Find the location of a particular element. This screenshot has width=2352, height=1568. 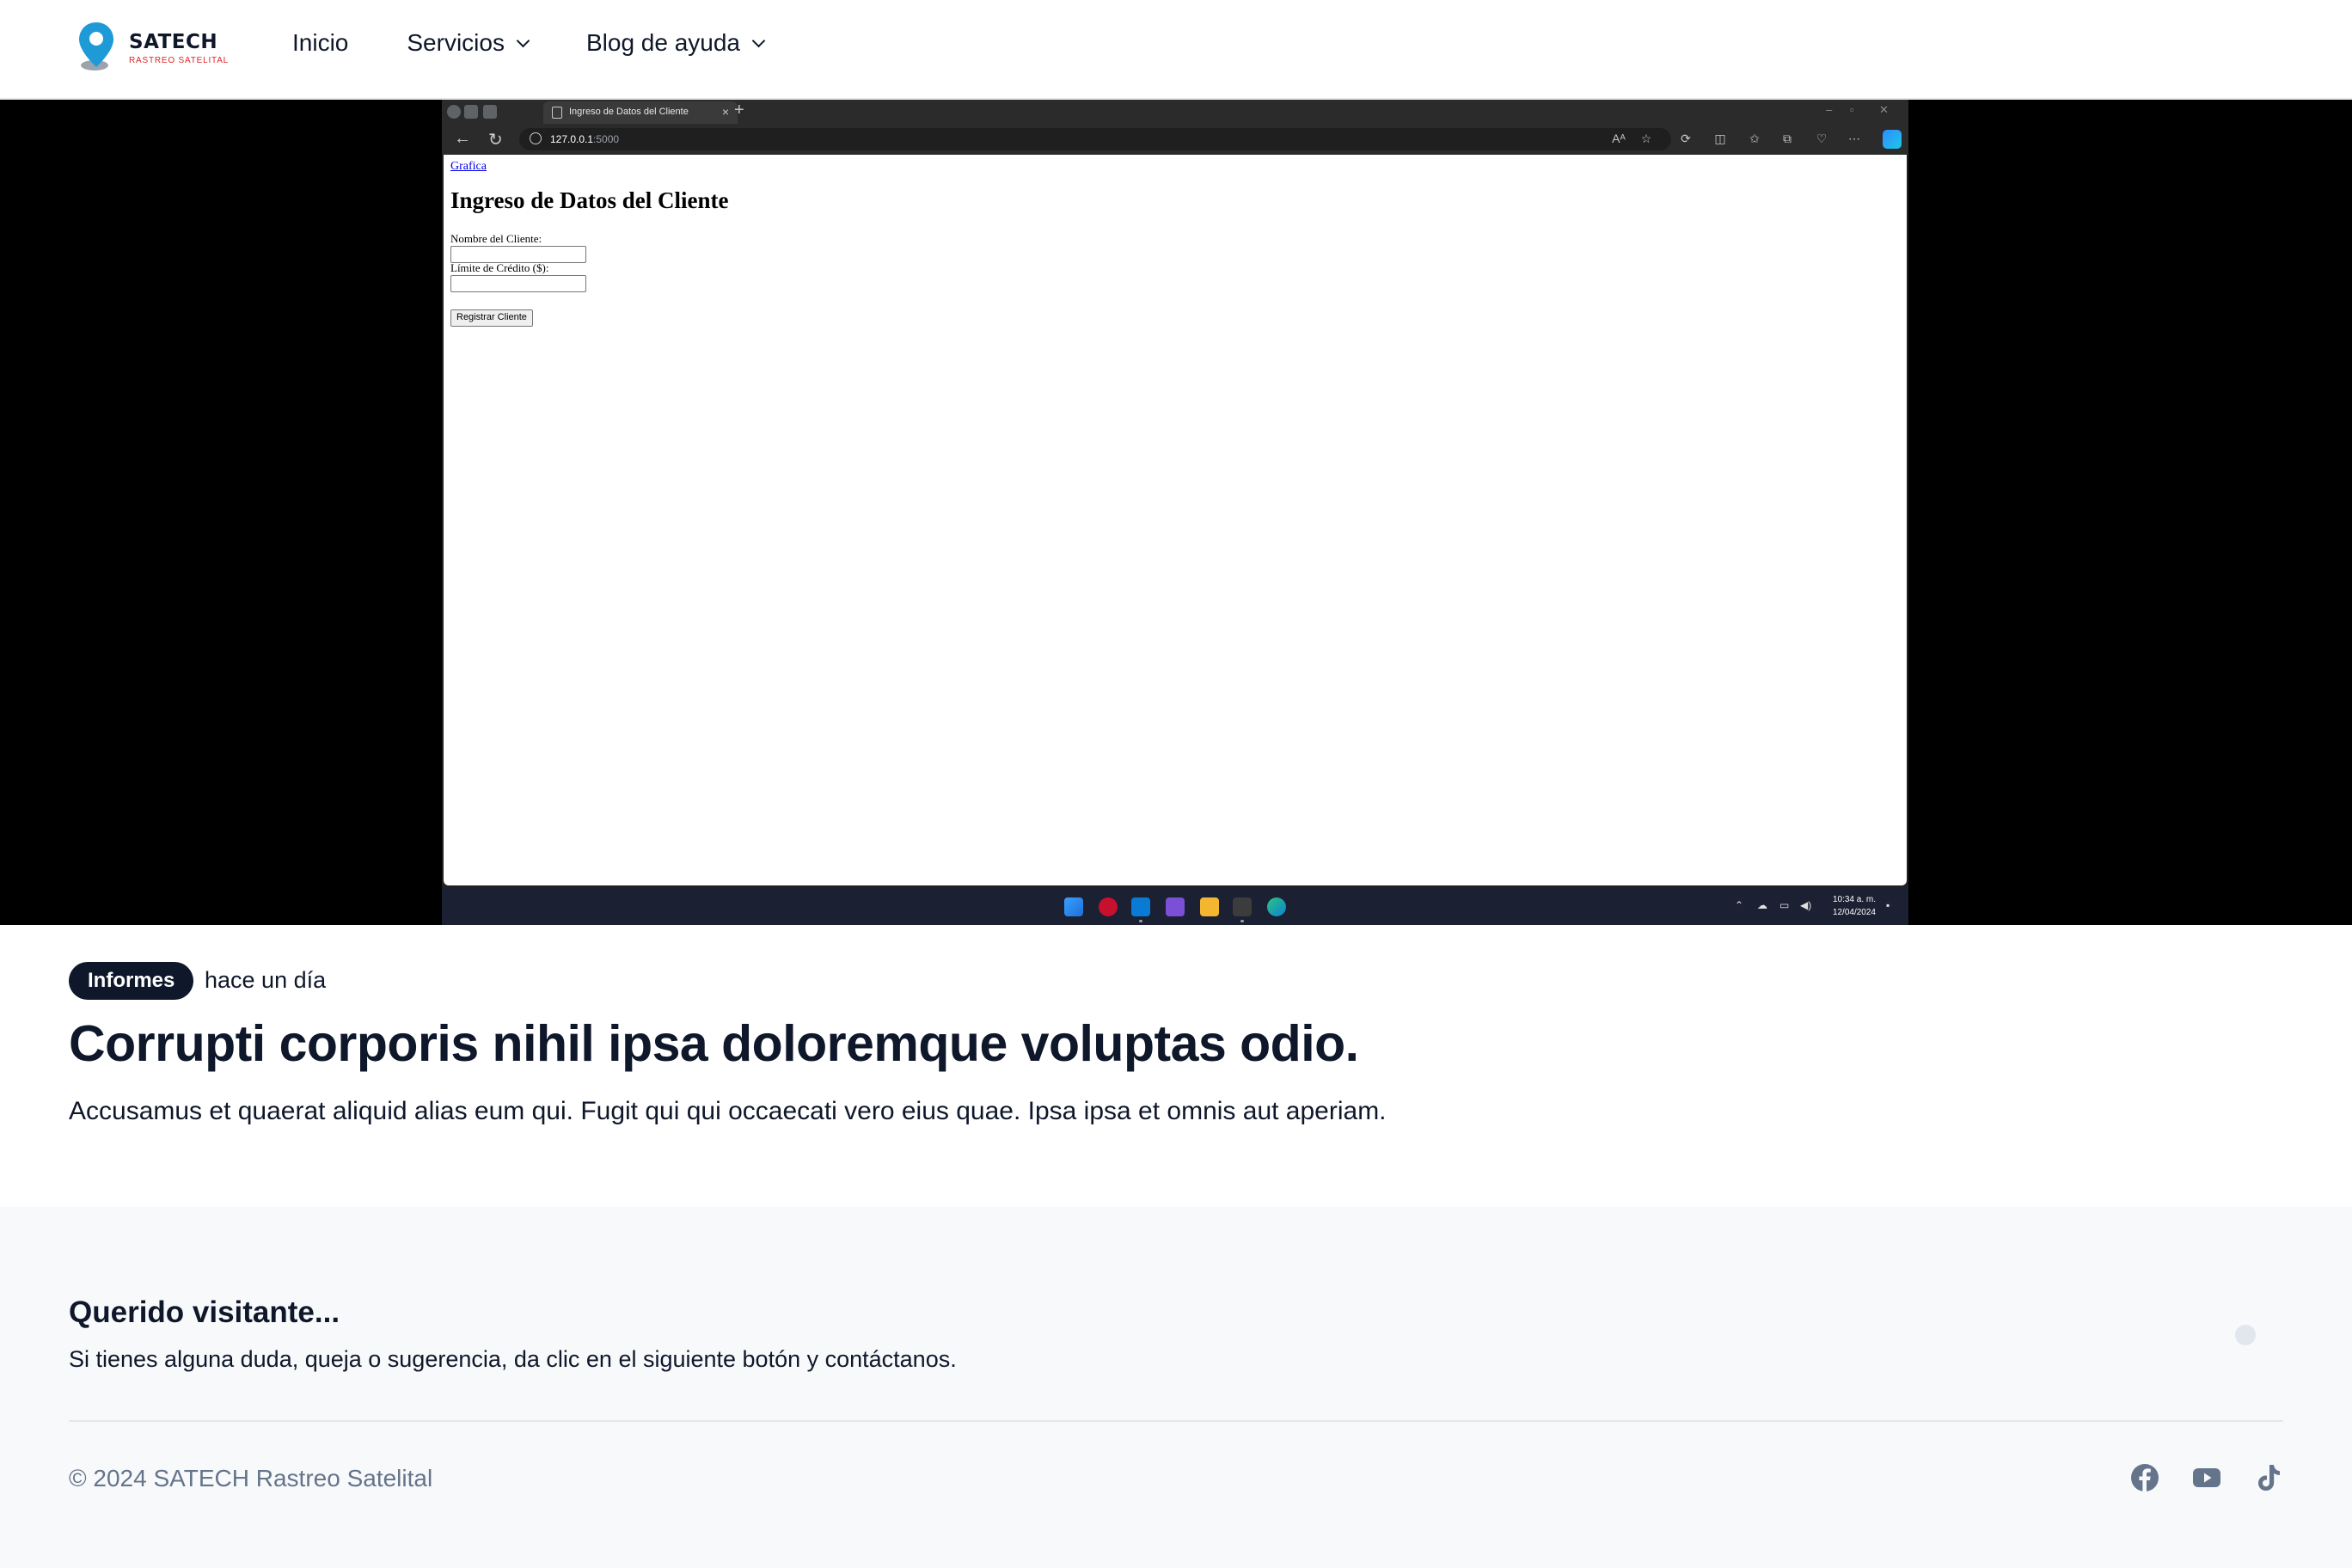

taskbar-clock: 10:34 a. m. 12/04/2024 is located at coordinates (1854, 906).